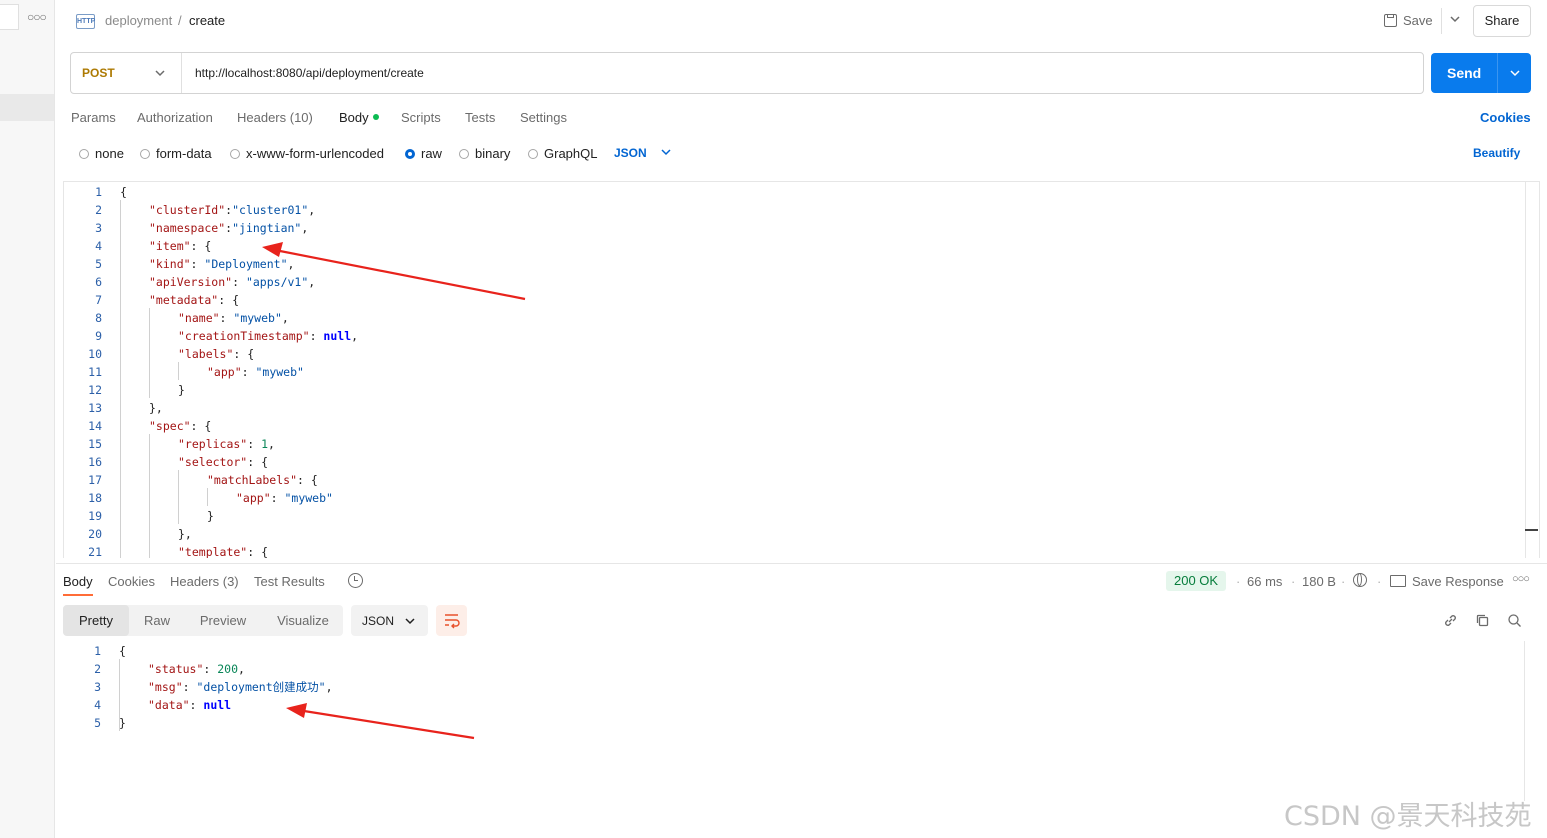 Image resolution: width=1547 pixels, height=838 pixels. Describe the element at coordinates (180, 246) in the screenshot. I see `code-line: "item": {` at that location.